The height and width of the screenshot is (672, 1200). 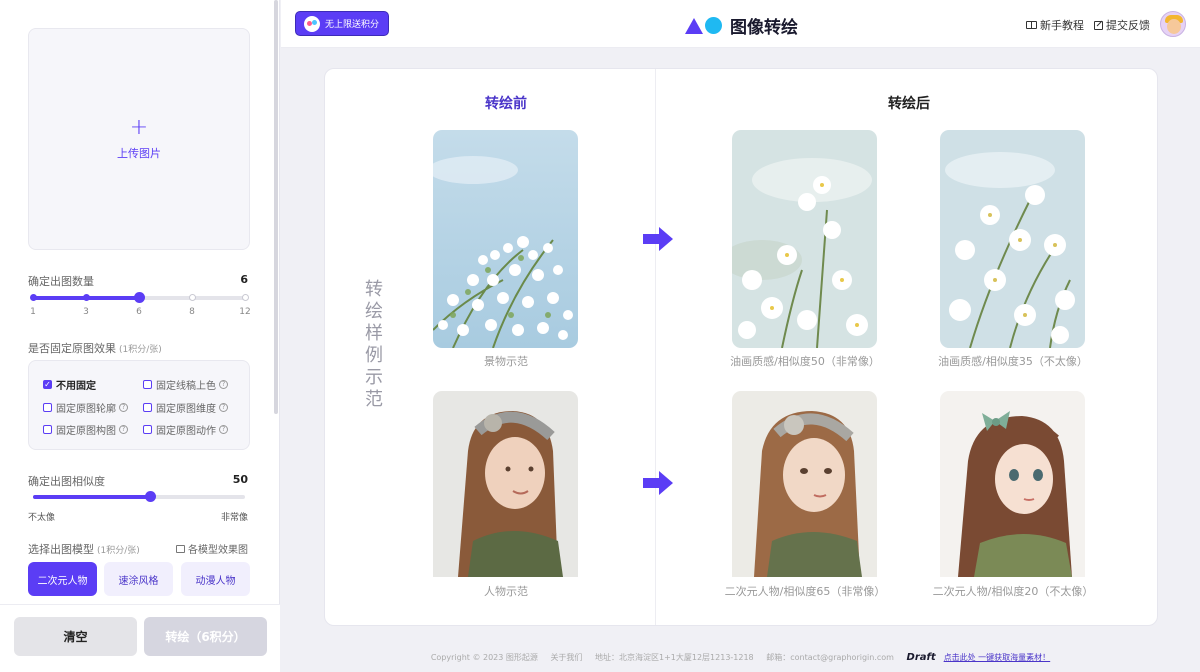 What do you see at coordinates (72, 348) in the screenshot?
I see `fix-title-text: 是否固定原图效果` at bounding box center [72, 348].